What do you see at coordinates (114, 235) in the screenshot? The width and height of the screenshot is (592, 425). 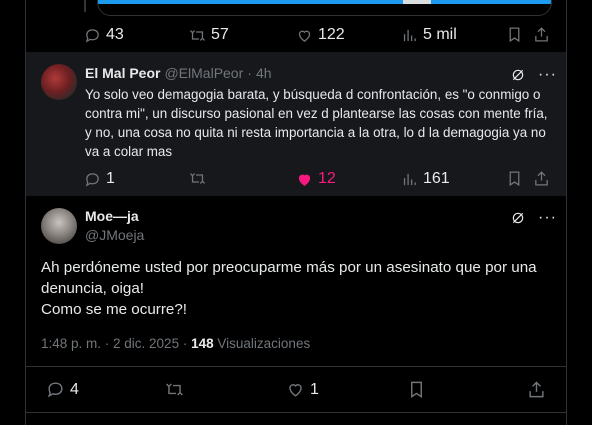 I see `handle: @JMoeja` at bounding box center [114, 235].